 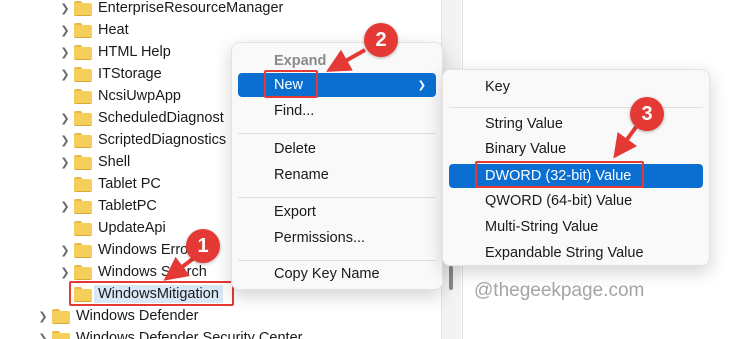 I want to click on callout-badge-2: 2, so click(x=381, y=40).